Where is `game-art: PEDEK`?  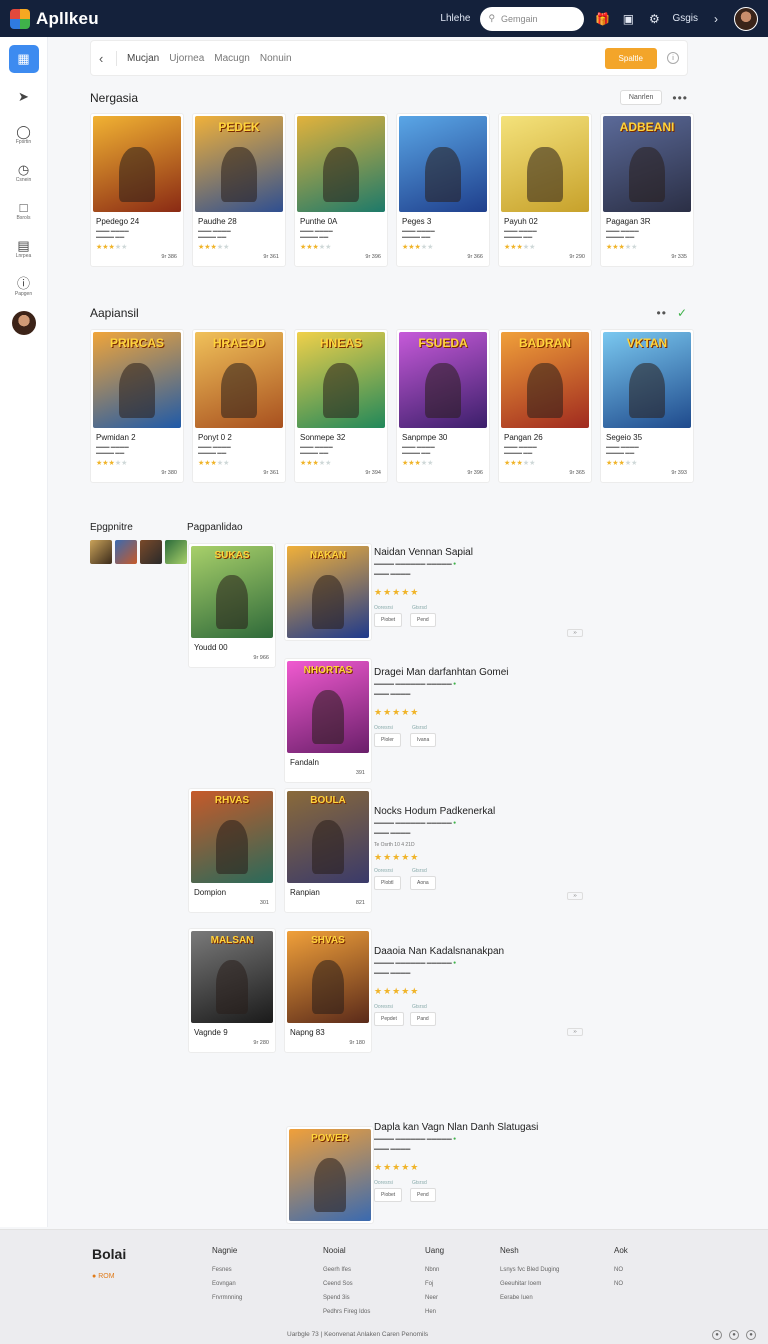 game-art: PEDEK is located at coordinates (239, 164).